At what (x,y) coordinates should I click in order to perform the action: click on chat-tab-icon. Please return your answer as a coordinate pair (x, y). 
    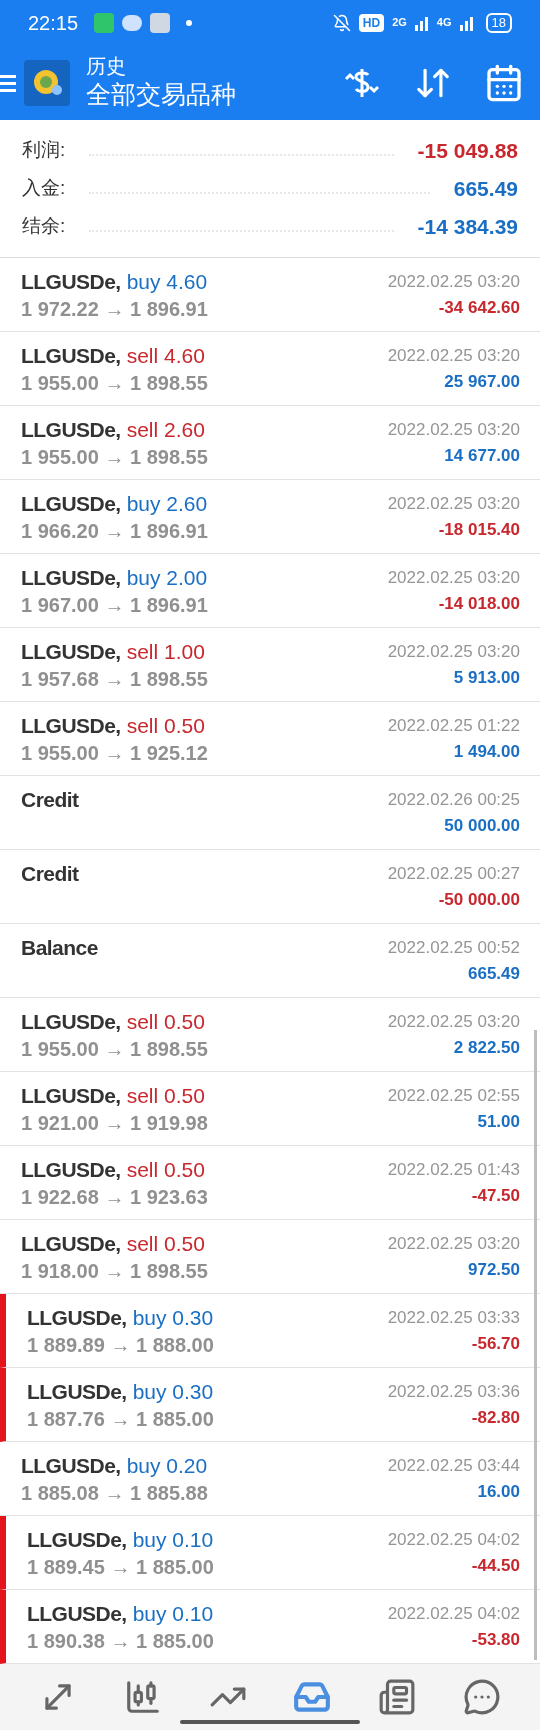
    Looking at the image, I should click on (481, 1697).